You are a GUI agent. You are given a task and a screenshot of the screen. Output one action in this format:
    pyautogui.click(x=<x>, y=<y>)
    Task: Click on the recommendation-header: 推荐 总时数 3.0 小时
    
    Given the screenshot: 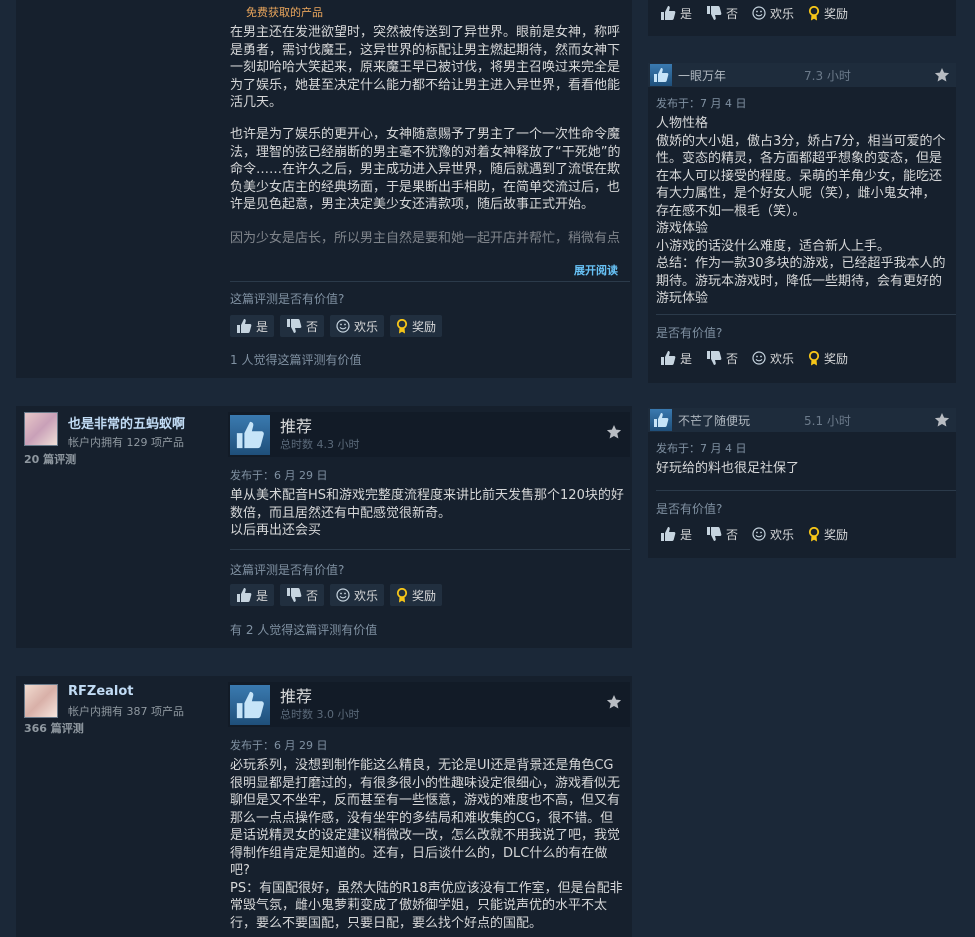 What is the action you would take?
    pyautogui.click(x=429, y=704)
    